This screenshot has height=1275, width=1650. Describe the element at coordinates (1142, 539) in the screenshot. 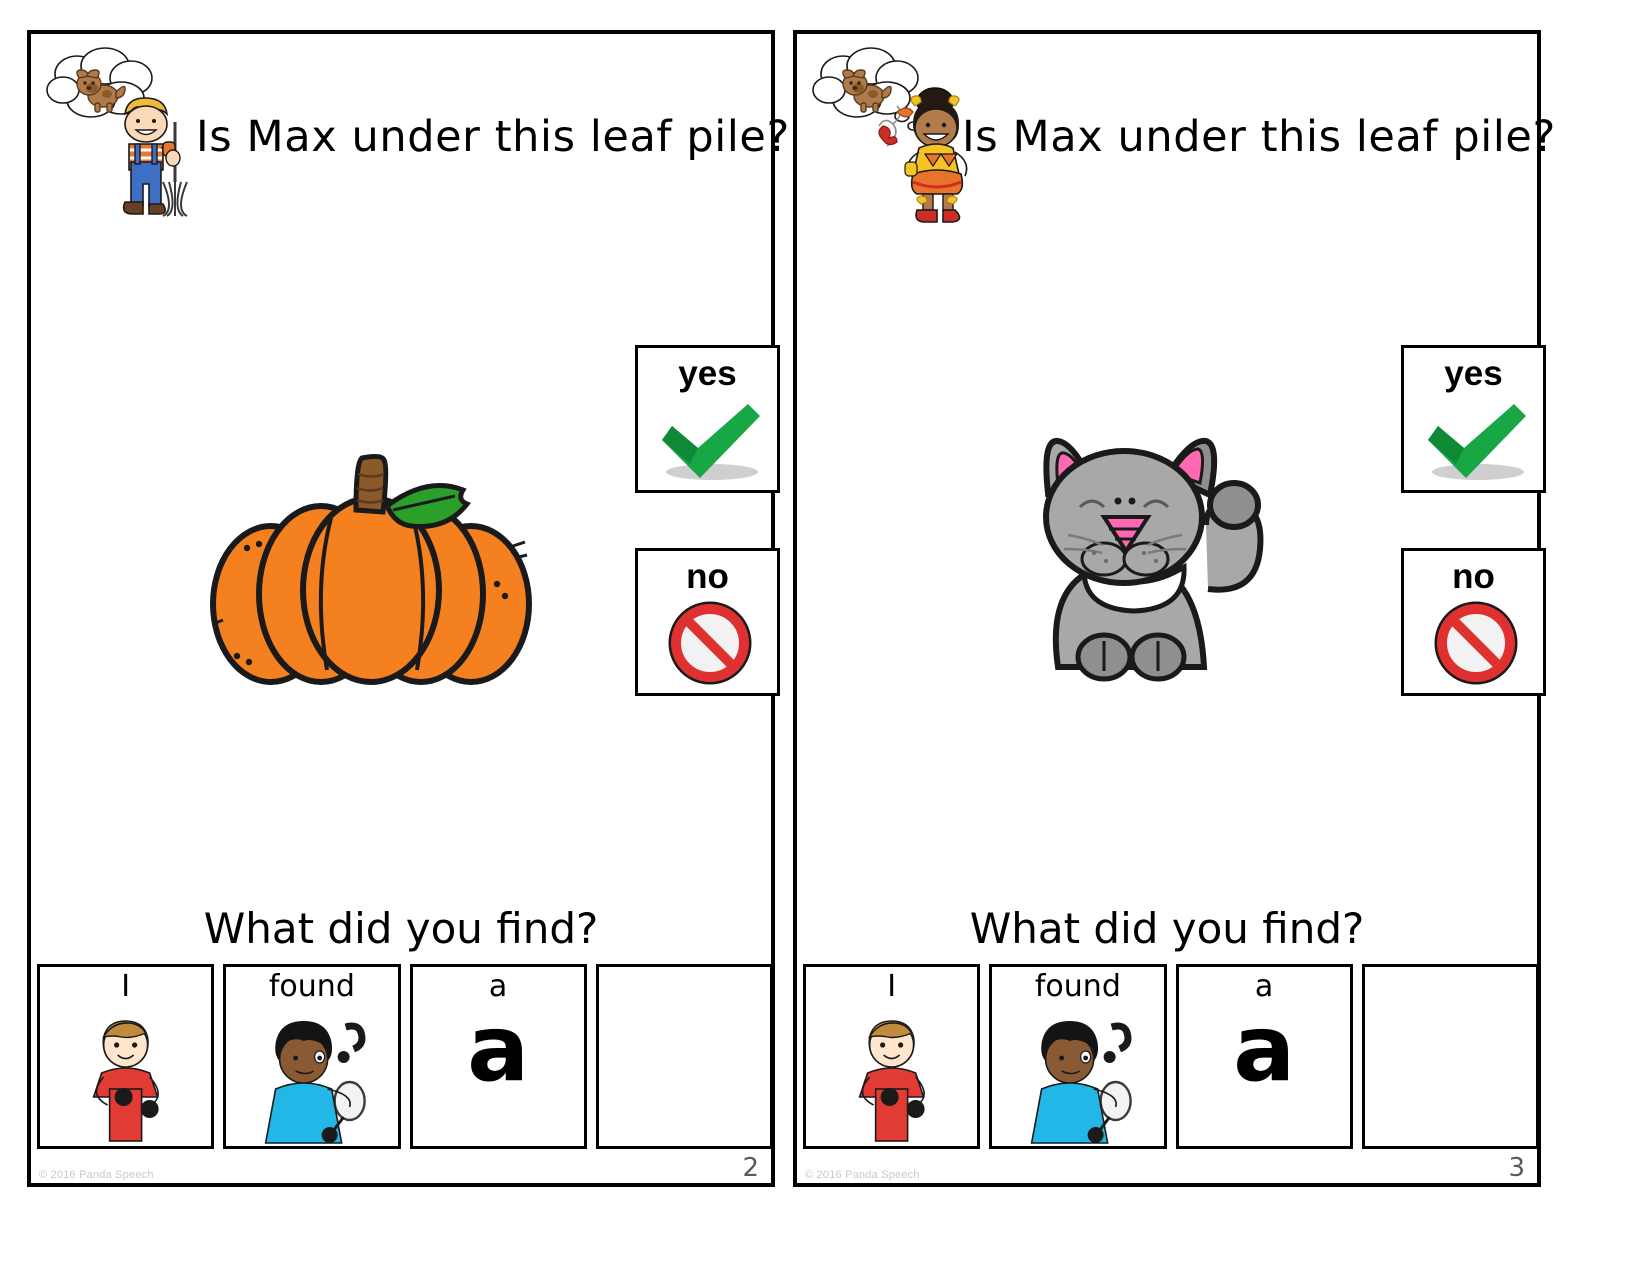

I see `found-object-cat-icon` at that location.